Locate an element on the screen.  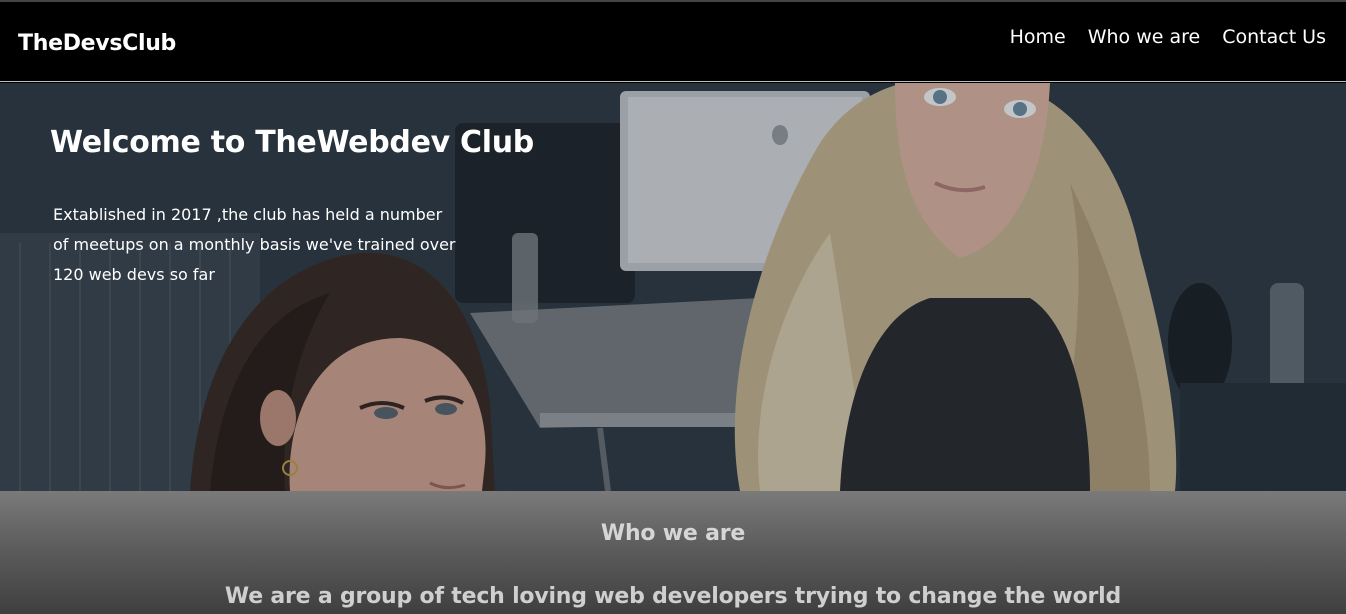
brand-logo: TheDevsClub is located at coordinates (97, 43).